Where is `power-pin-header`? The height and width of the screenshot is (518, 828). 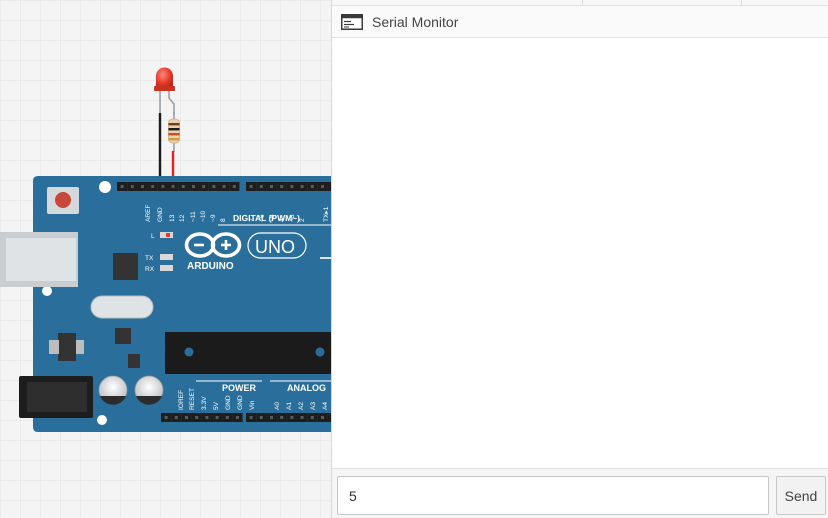
power-pin-header is located at coordinates (202, 417).